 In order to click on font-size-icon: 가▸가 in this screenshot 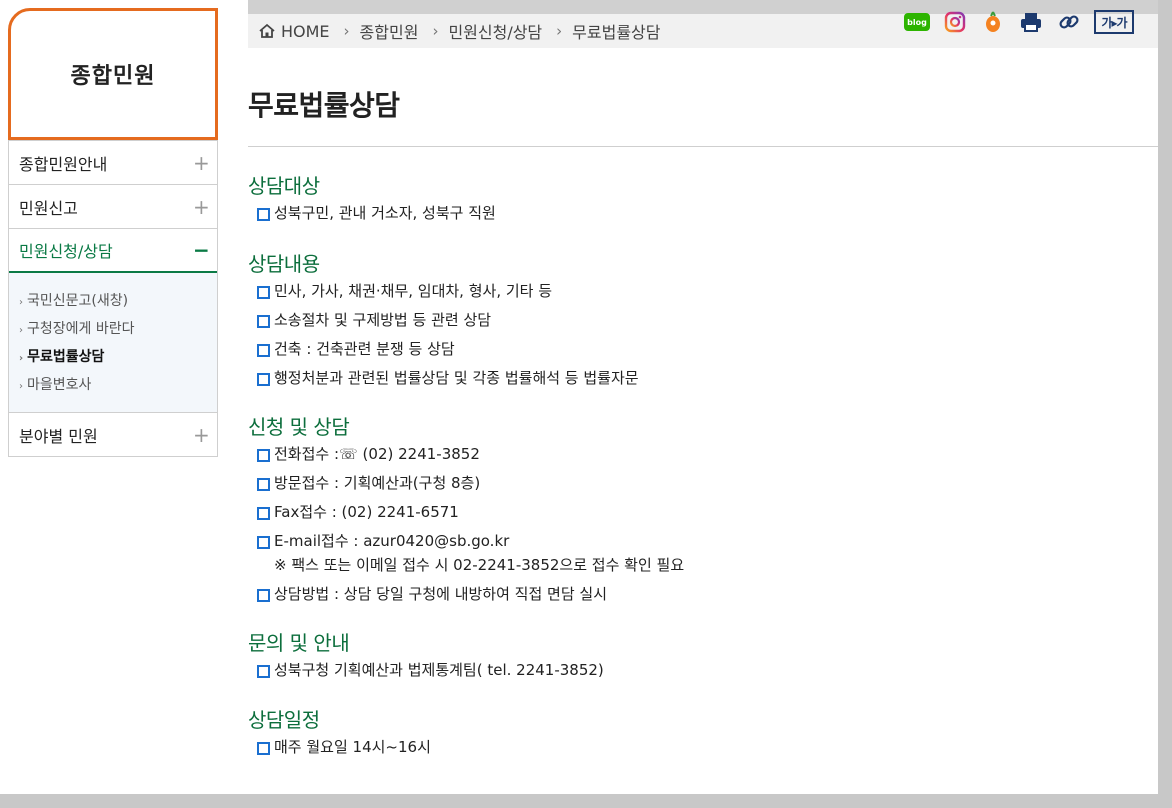, I will do `click(1114, 22)`.